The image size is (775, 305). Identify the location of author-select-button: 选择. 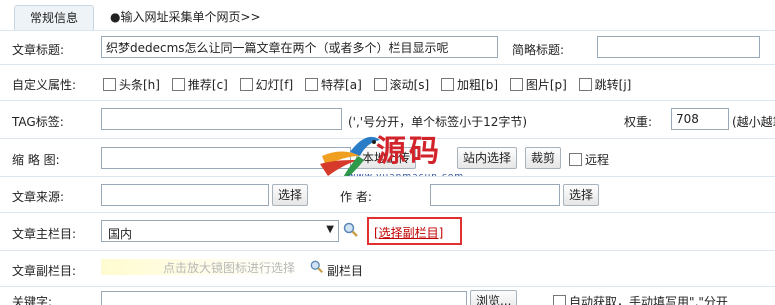
(581, 195).